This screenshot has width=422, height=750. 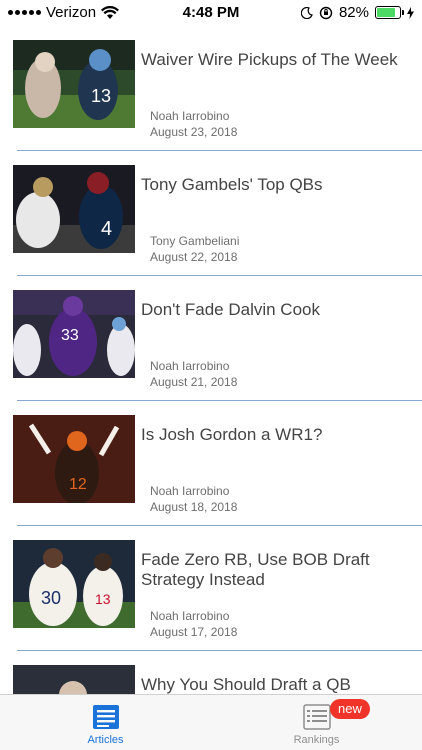 What do you see at coordinates (353, 12) in the screenshot?
I see `battery-percent: 82%` at bounding box center [353, 12].